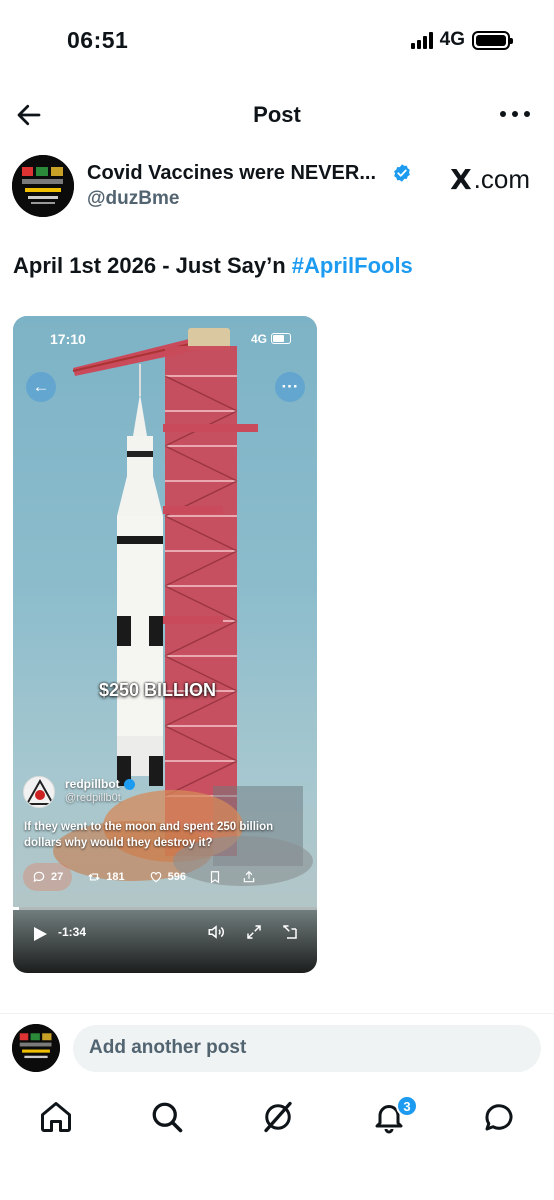  What do you see at coordinates (167, 1117) in the screenshot?
I see `search-icon` at bounding box center [167, 1117].